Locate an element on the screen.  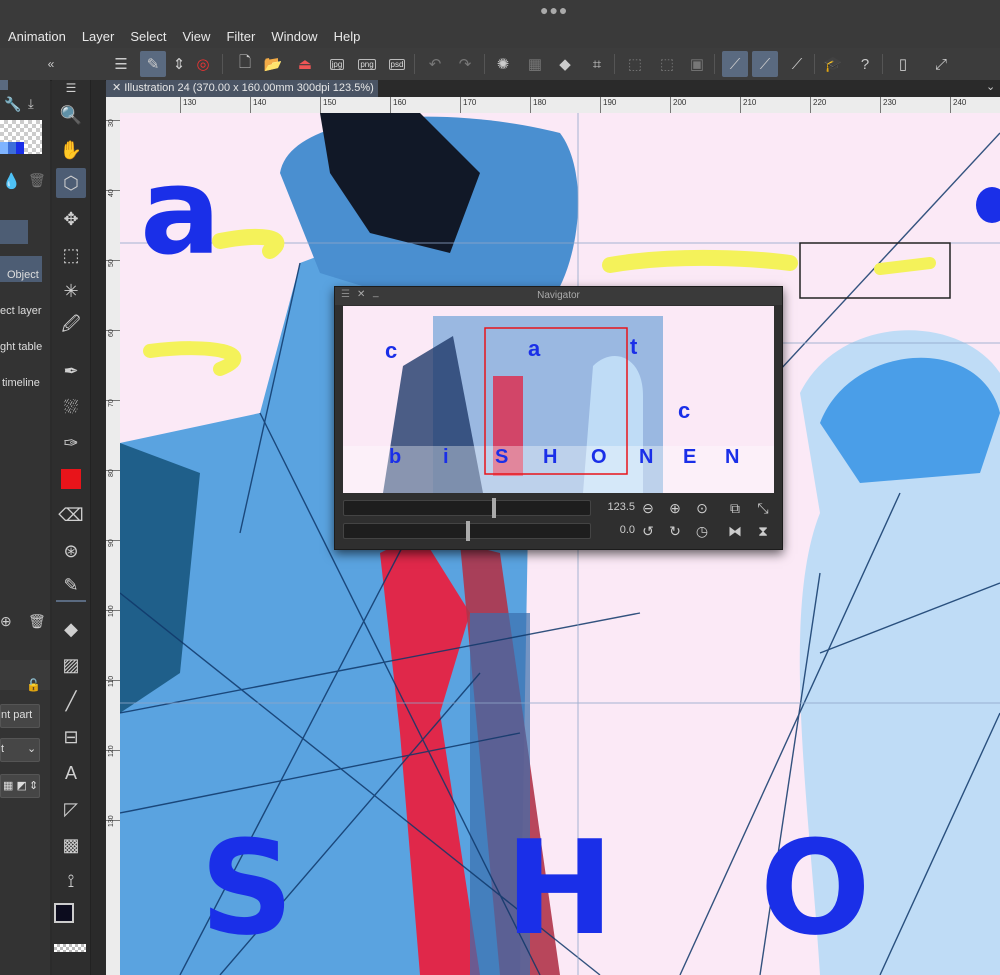
eraser-icon: ⌫ is located at coordinates (71, 515).